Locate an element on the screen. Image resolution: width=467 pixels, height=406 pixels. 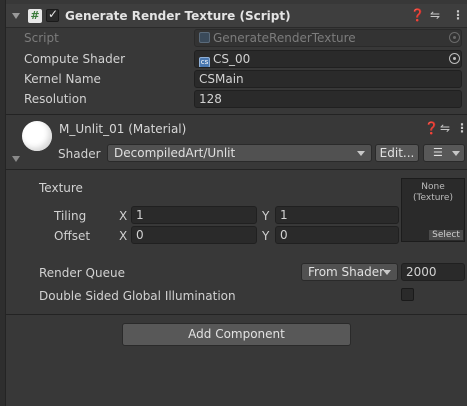
tiling-y-label: Y is located at coordinates (266, 216).